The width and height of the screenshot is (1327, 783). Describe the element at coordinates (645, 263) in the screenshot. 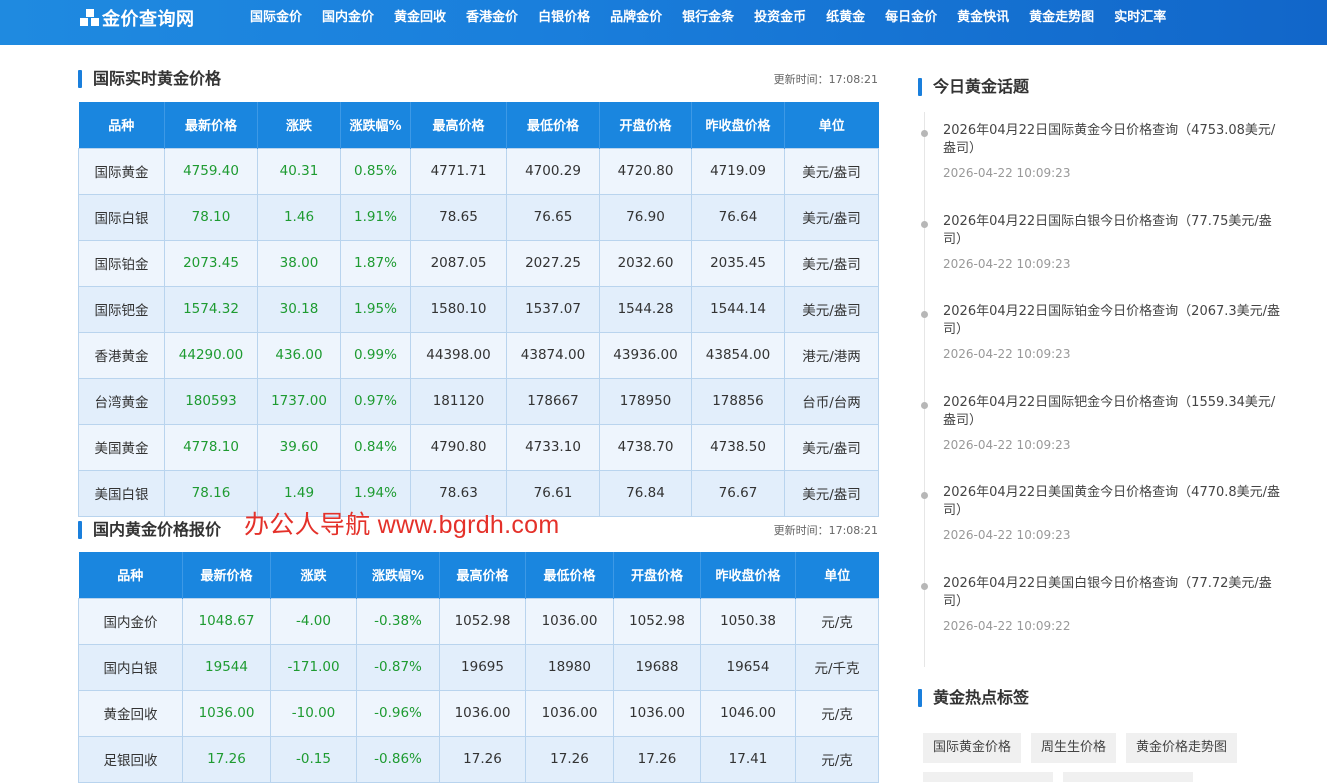

I see `table-cell: 2032.60` at that location.